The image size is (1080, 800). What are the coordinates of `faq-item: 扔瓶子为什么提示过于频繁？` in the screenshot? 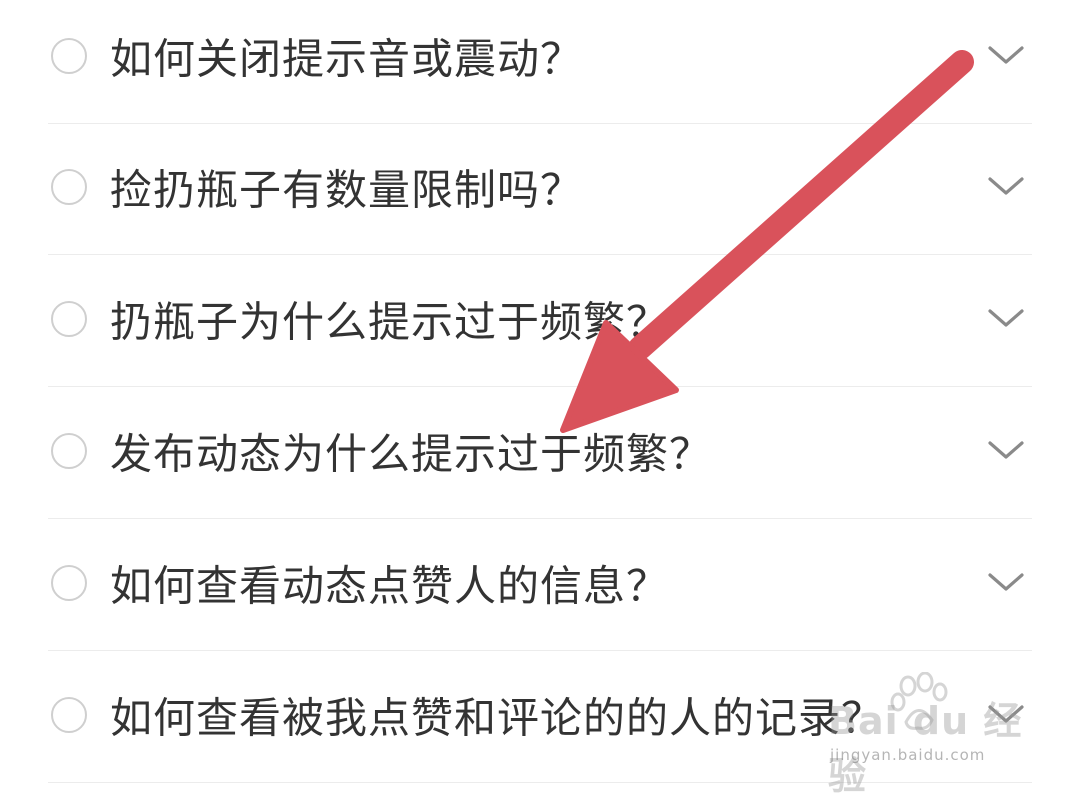 It's located at (540, 321).